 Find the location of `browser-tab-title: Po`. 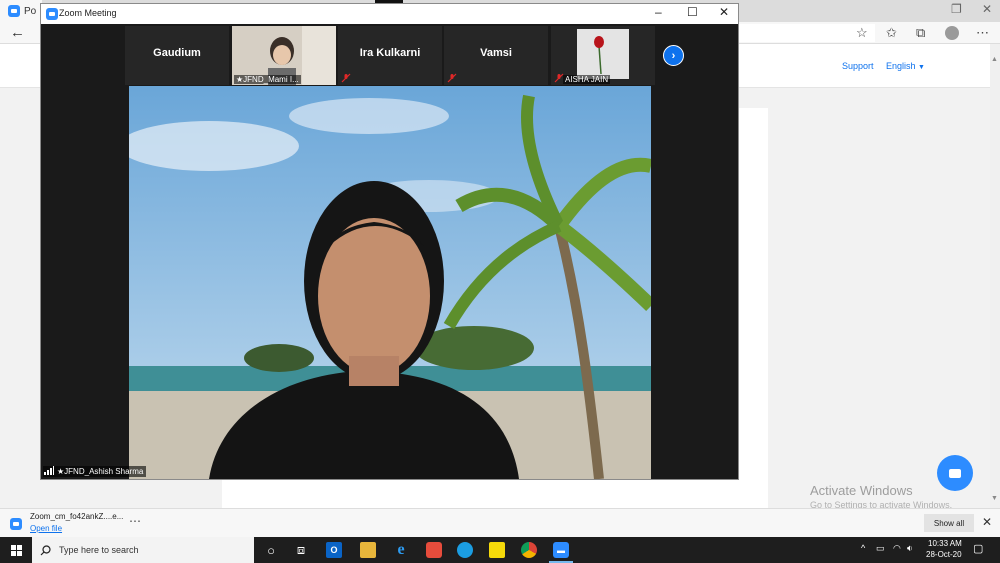

browser-tab-title: Po is located at coordinates (30, 11).